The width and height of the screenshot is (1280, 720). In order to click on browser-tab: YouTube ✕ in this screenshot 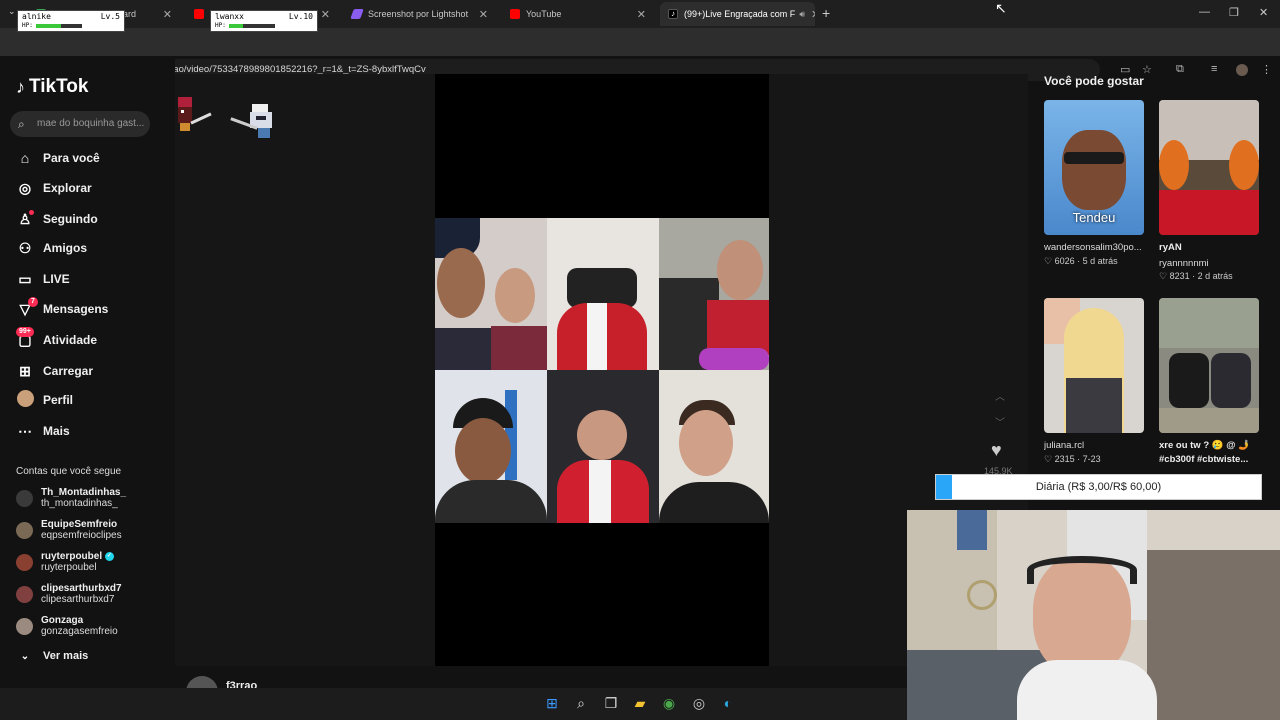, I will do `click(578, 14)`.